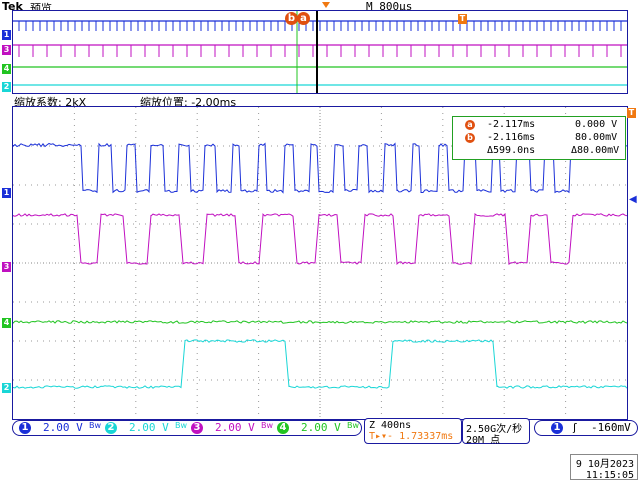  What do you see at coordinates (6, 35) in the screenshot?
I see `ch1-overview-tag: 1` at bounding box center [6, 35].